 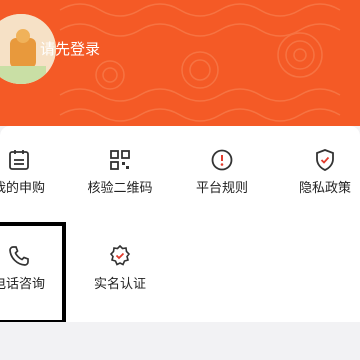 What do you see at coordinates (325, 160) in the screenshot?
I see `shield-check-icon` at bounding box center [325, 160].